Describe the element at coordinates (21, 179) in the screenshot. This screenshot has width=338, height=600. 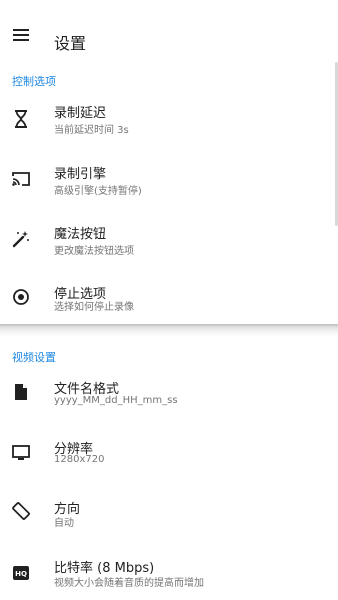
I see `cast-icon` at that location.